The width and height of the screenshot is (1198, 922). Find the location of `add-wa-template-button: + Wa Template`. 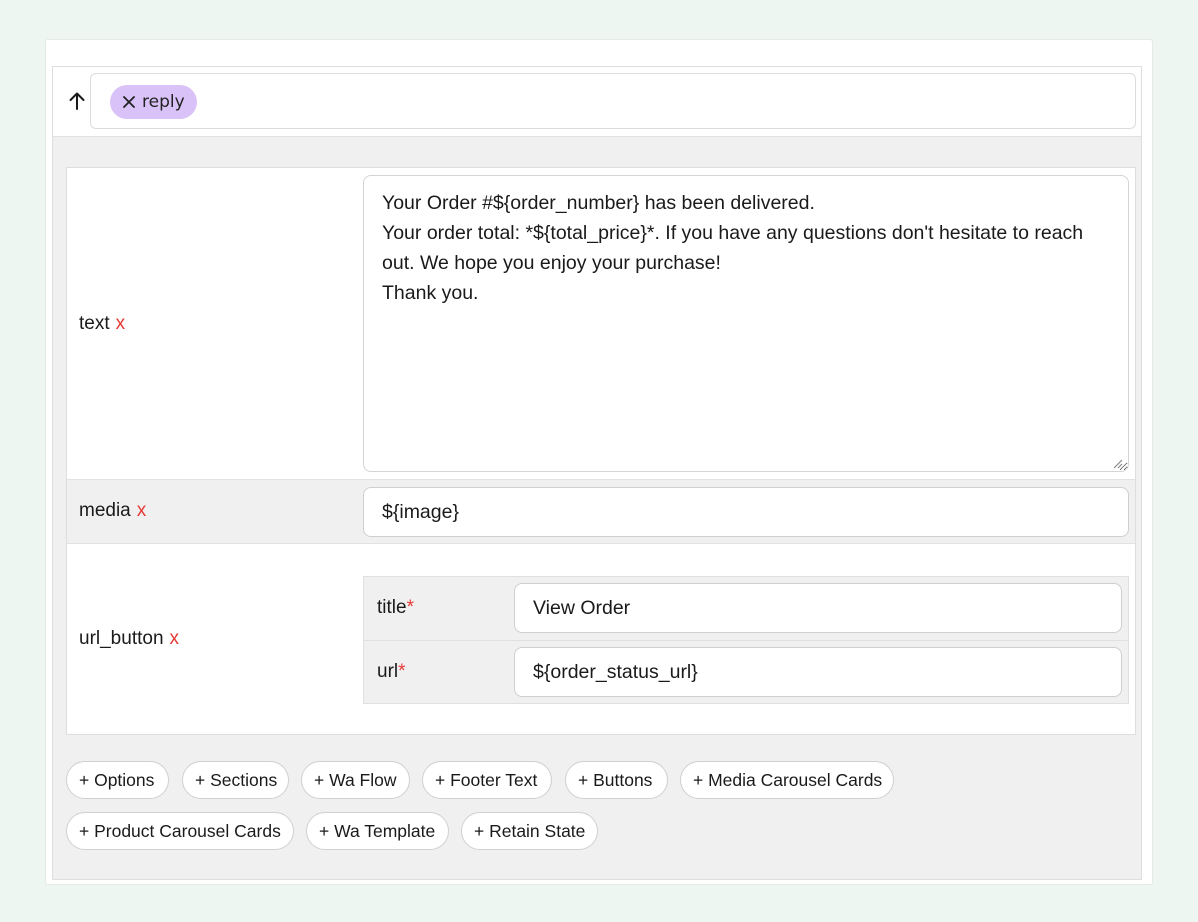

add-wa-template-button: + Wa Template is located at coordinates (377, 831).